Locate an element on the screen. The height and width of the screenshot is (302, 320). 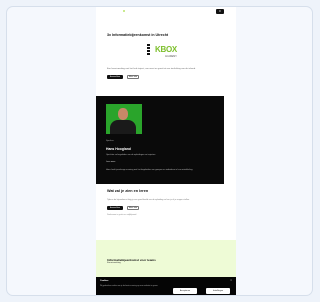
speaker-label: Spreker is located at coordinates (110, 141).